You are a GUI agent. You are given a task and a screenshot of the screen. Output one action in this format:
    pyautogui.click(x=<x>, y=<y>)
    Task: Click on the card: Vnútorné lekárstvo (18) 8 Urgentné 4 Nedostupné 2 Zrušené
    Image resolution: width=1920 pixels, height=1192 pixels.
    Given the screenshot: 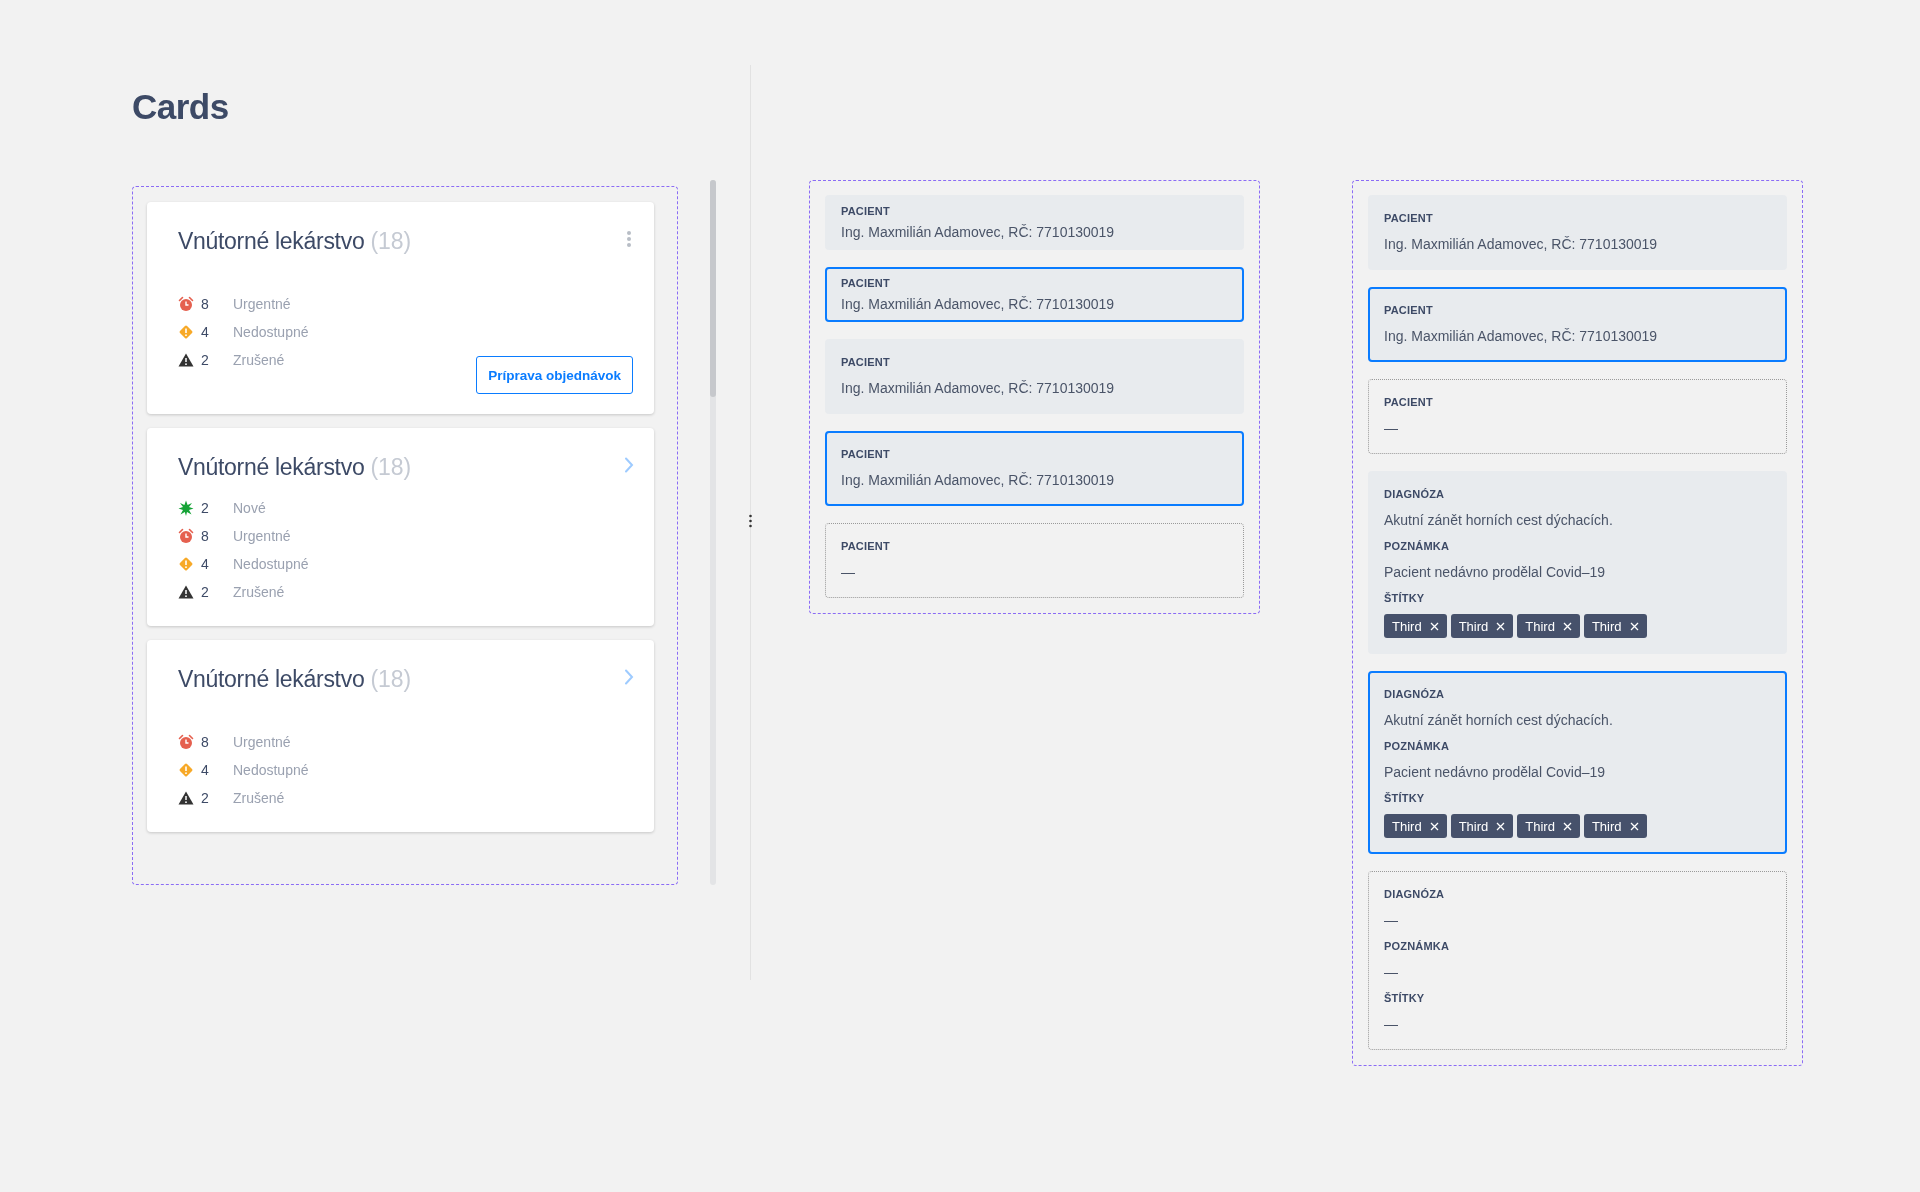 What is the action you would take?
    pyautogui.click(x=400, y=736)
    